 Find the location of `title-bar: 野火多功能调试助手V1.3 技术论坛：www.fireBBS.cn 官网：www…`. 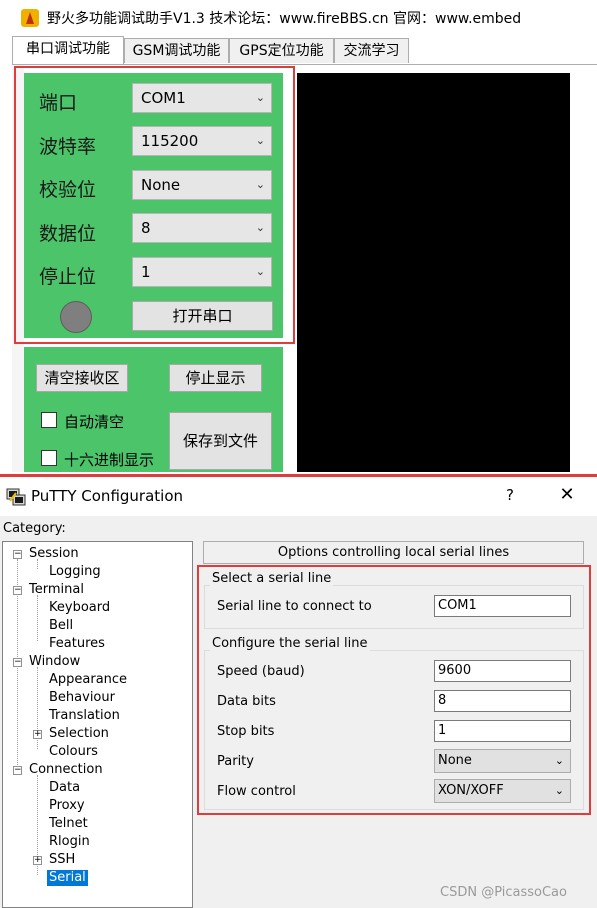

title-bar: 野火多功能调试助手V1.3 技术论坛：www.fireBBS.cn 官网：www… is located at coordinates (298, 18).